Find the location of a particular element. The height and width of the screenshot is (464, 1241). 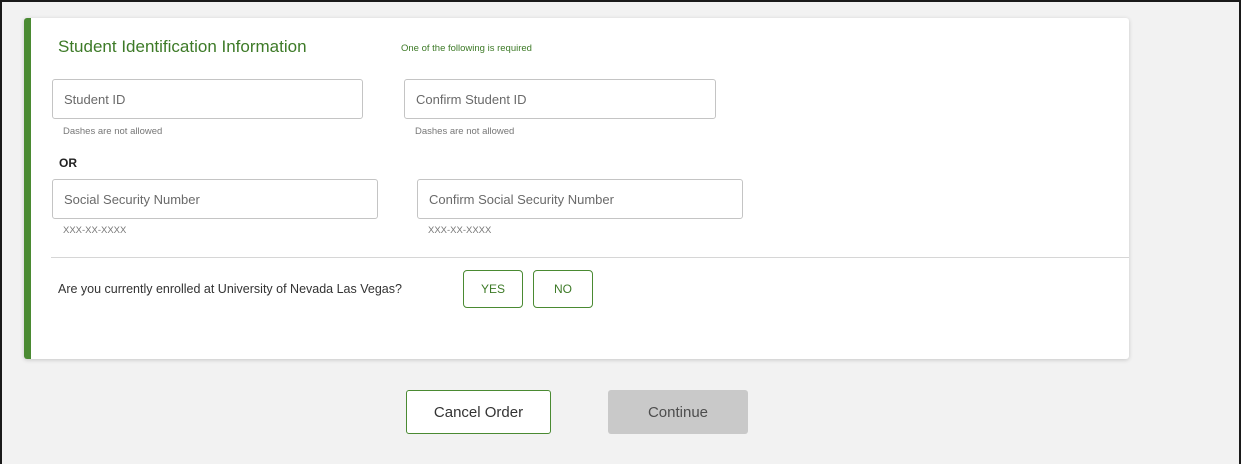

enrolled-yes-button: YES is located at coordinates (493, 289).